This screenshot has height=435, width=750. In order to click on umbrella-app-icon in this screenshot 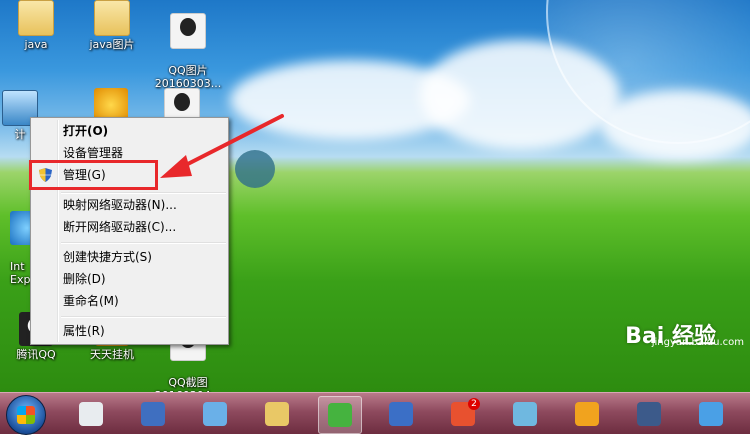, I will do `click(91, 414)`.